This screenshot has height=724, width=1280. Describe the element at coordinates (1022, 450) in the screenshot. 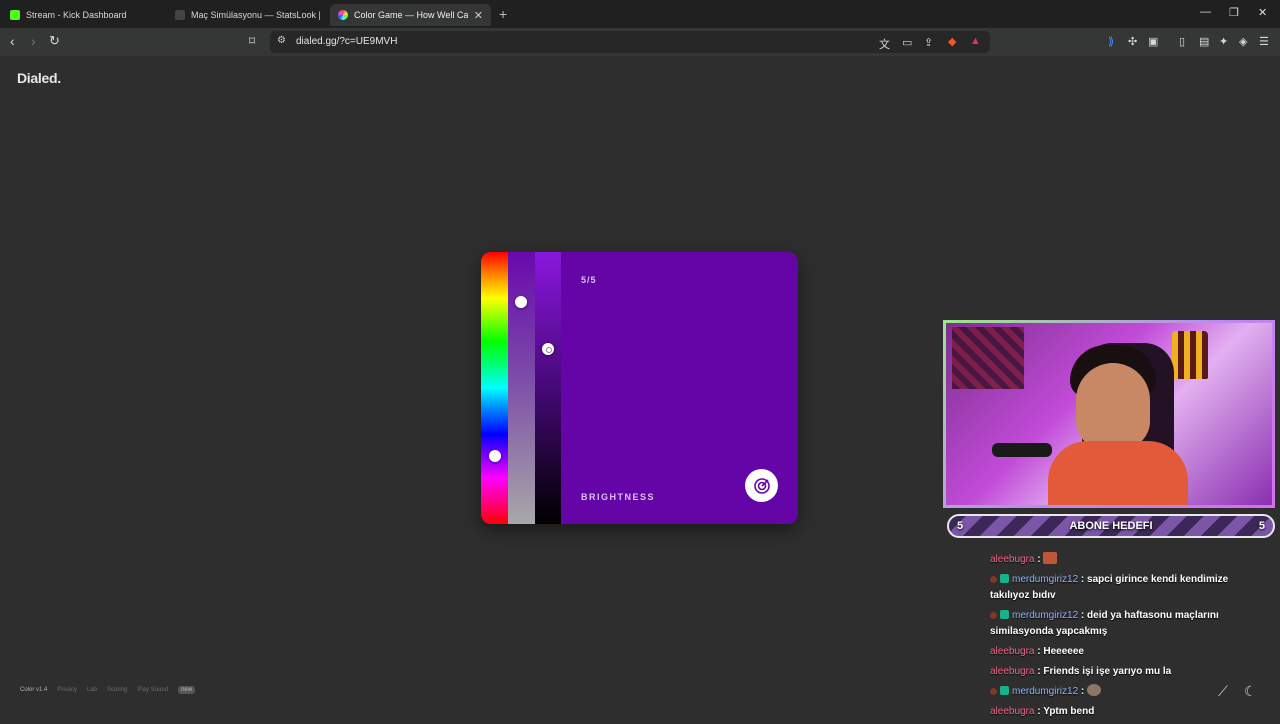

I see `microphone` at that location.